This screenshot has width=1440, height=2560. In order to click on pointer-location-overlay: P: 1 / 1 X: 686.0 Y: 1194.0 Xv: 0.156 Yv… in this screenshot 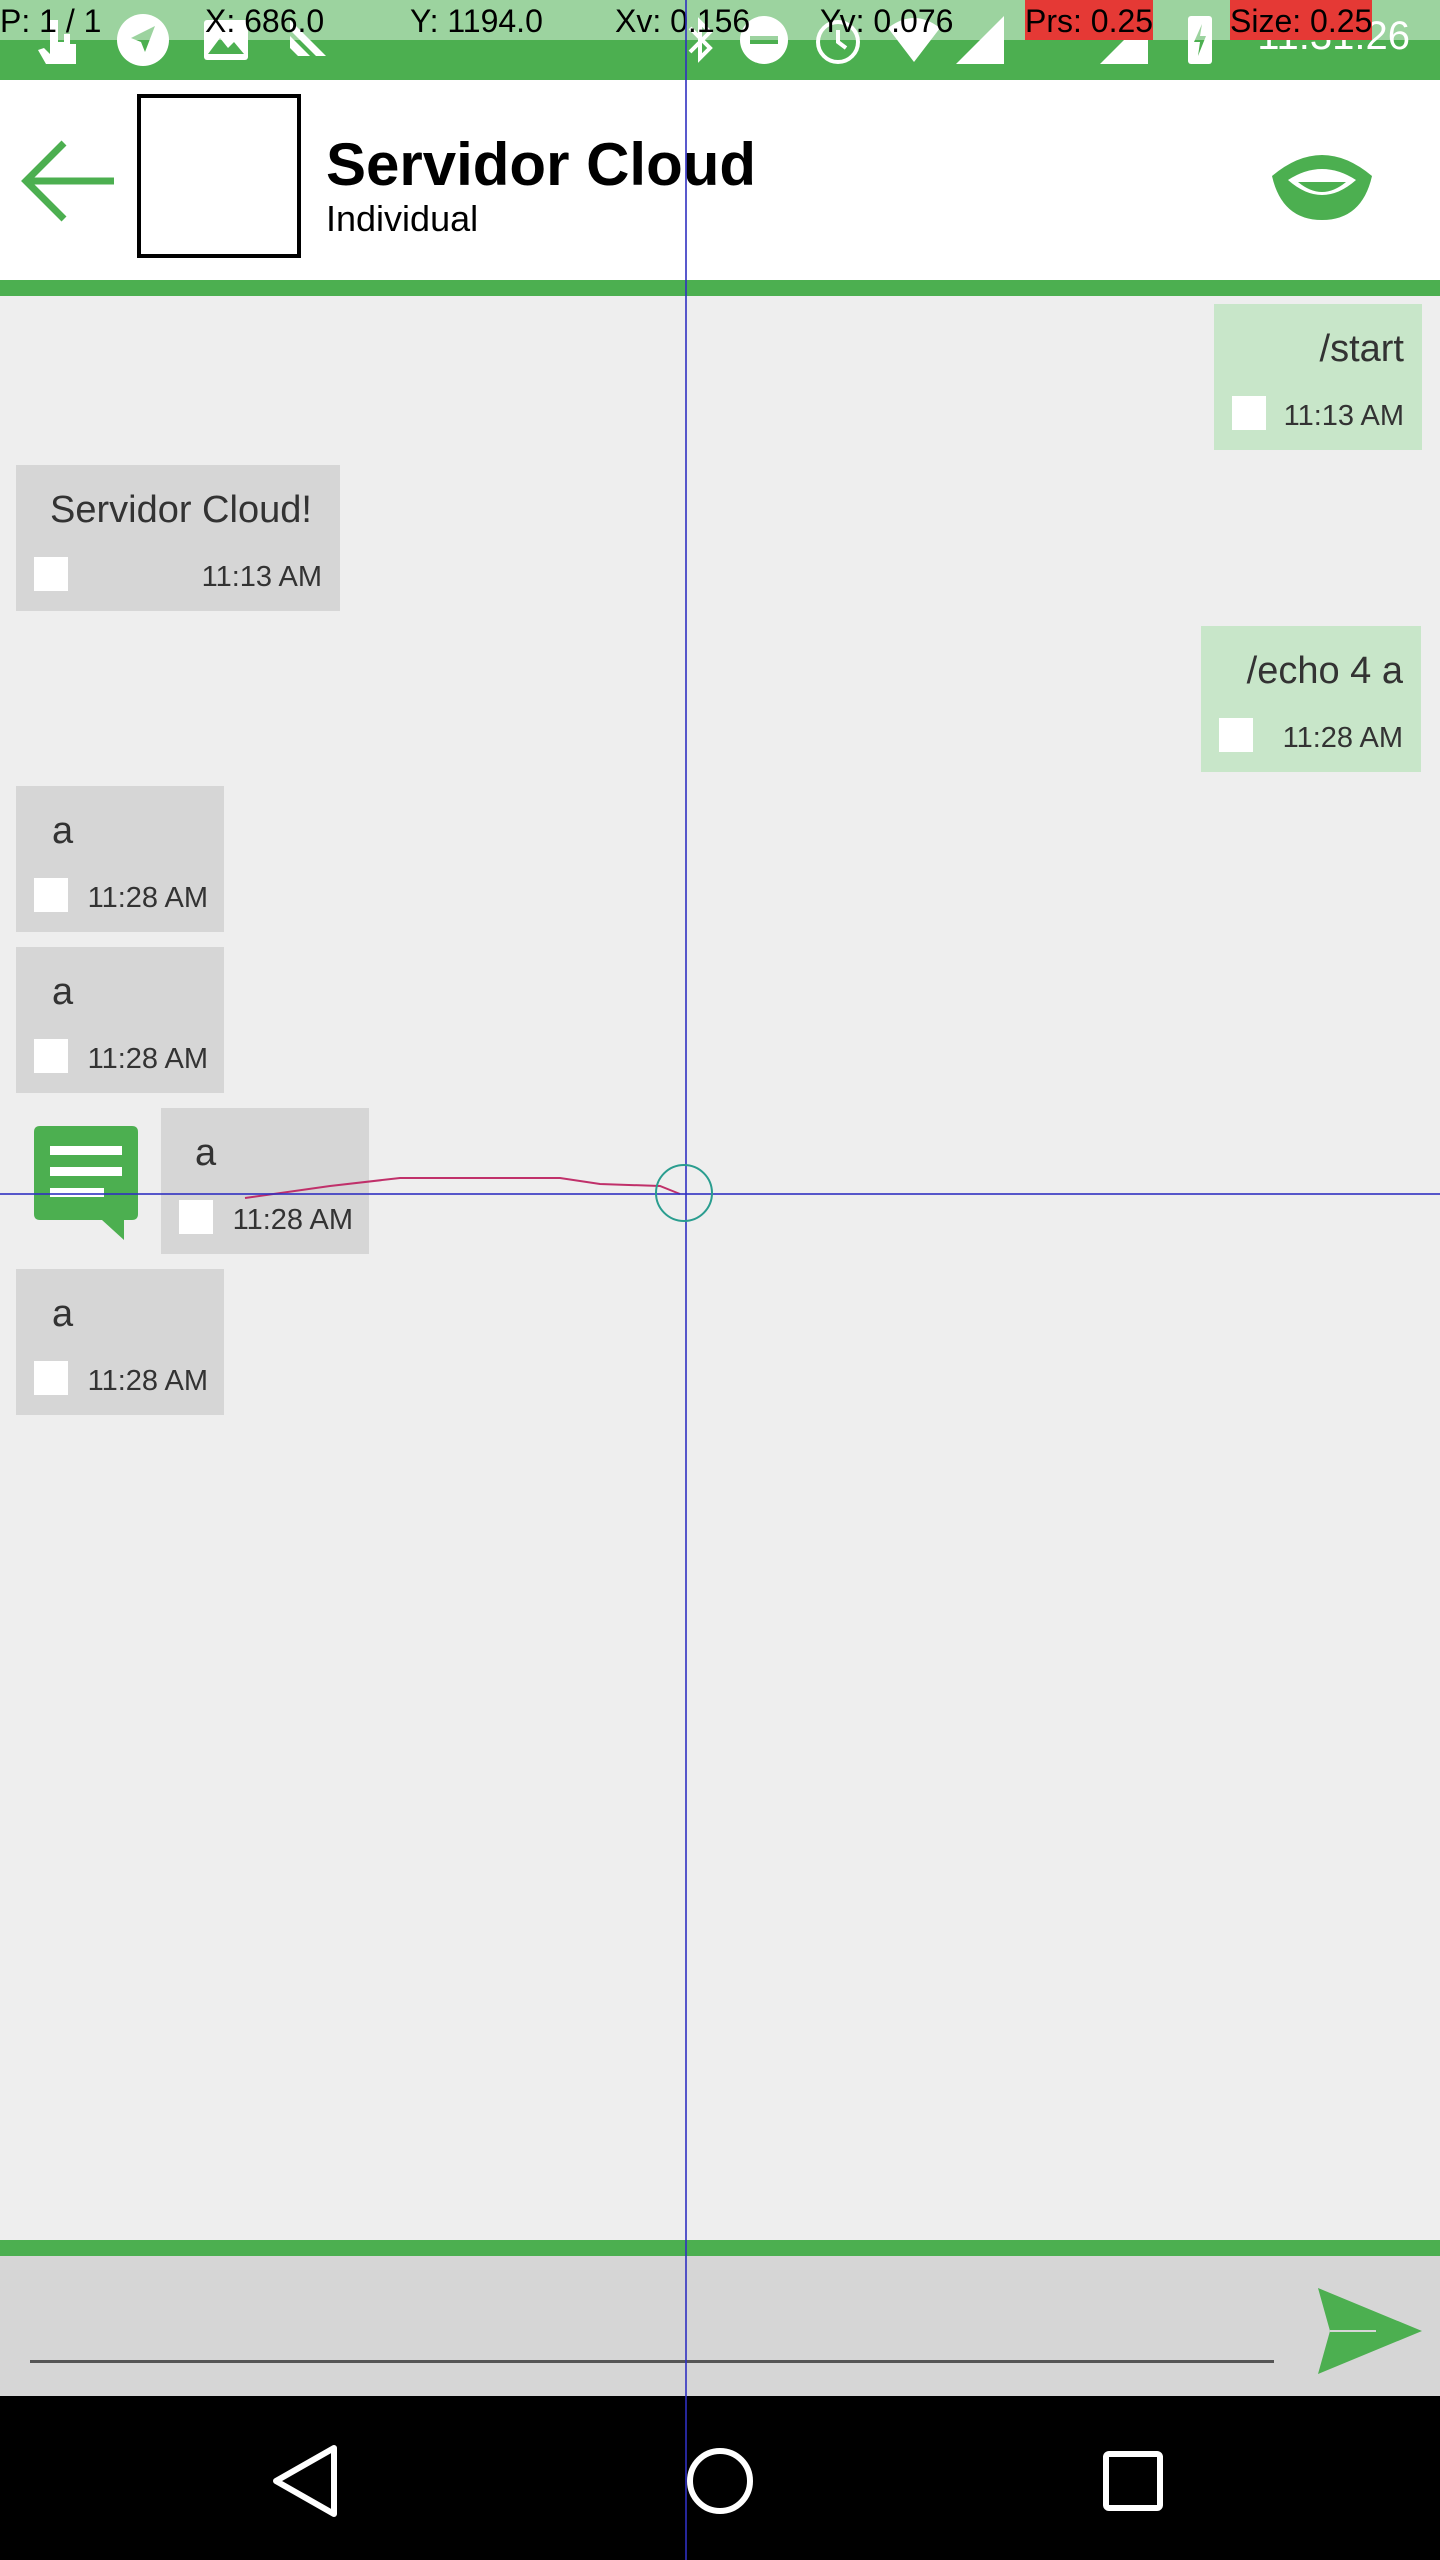, I will do `click(720, 20)`.